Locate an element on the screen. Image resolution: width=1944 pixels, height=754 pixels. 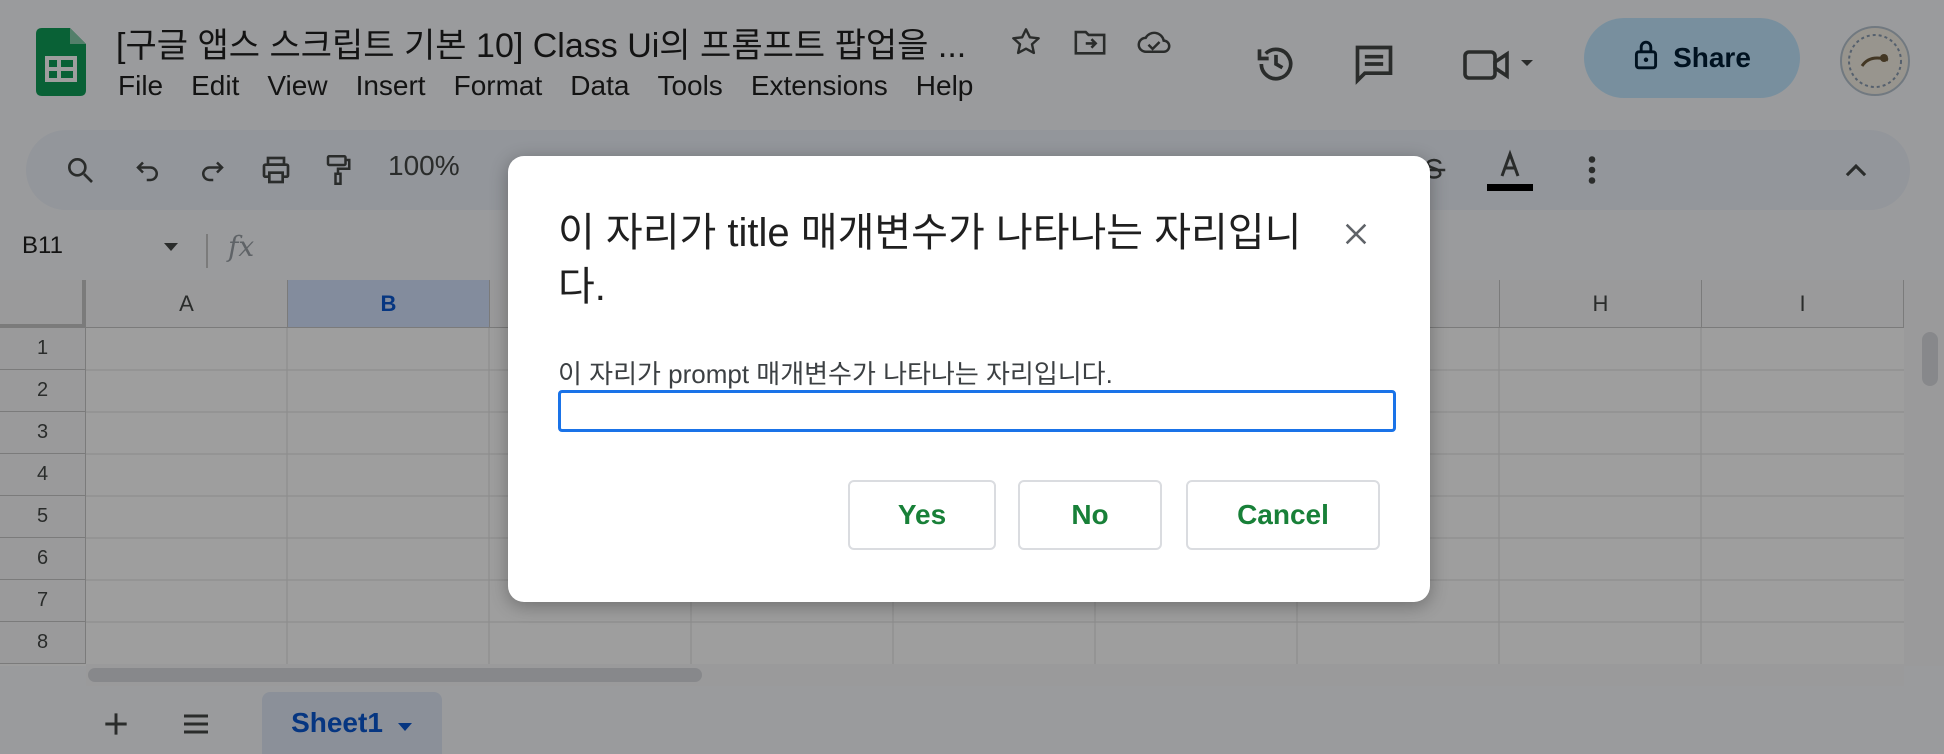
close-icon is located at coordinates (1356, 234).